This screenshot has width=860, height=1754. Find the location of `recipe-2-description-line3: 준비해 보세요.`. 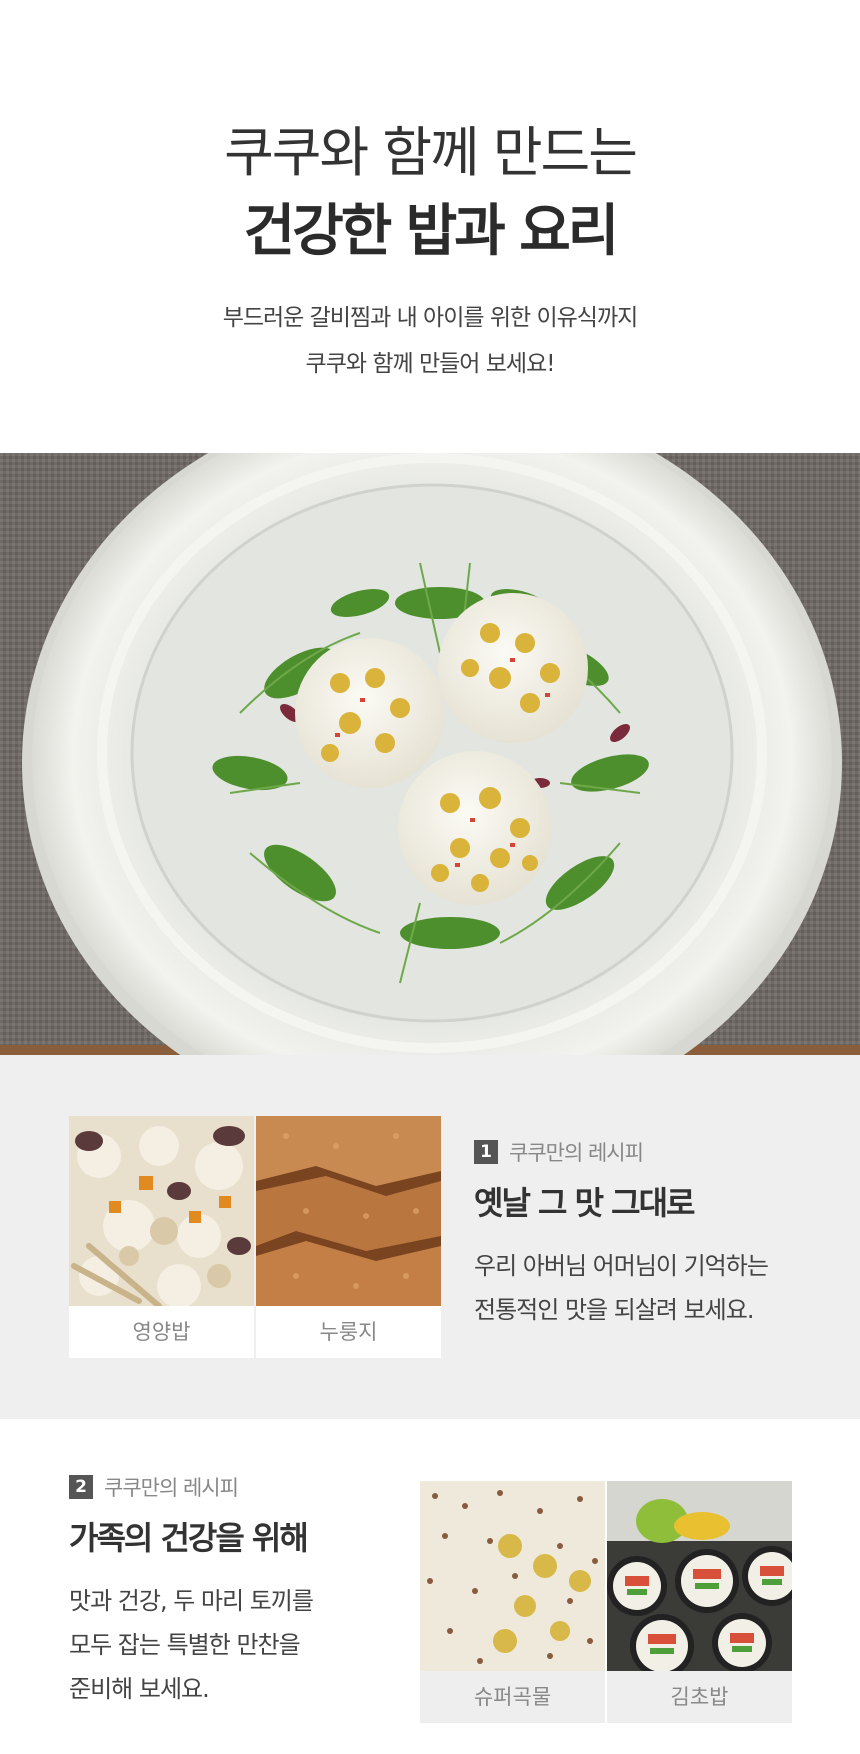

recipe-2-description-line3: 준비해 보세요. is located at coordinates (139, 1689).